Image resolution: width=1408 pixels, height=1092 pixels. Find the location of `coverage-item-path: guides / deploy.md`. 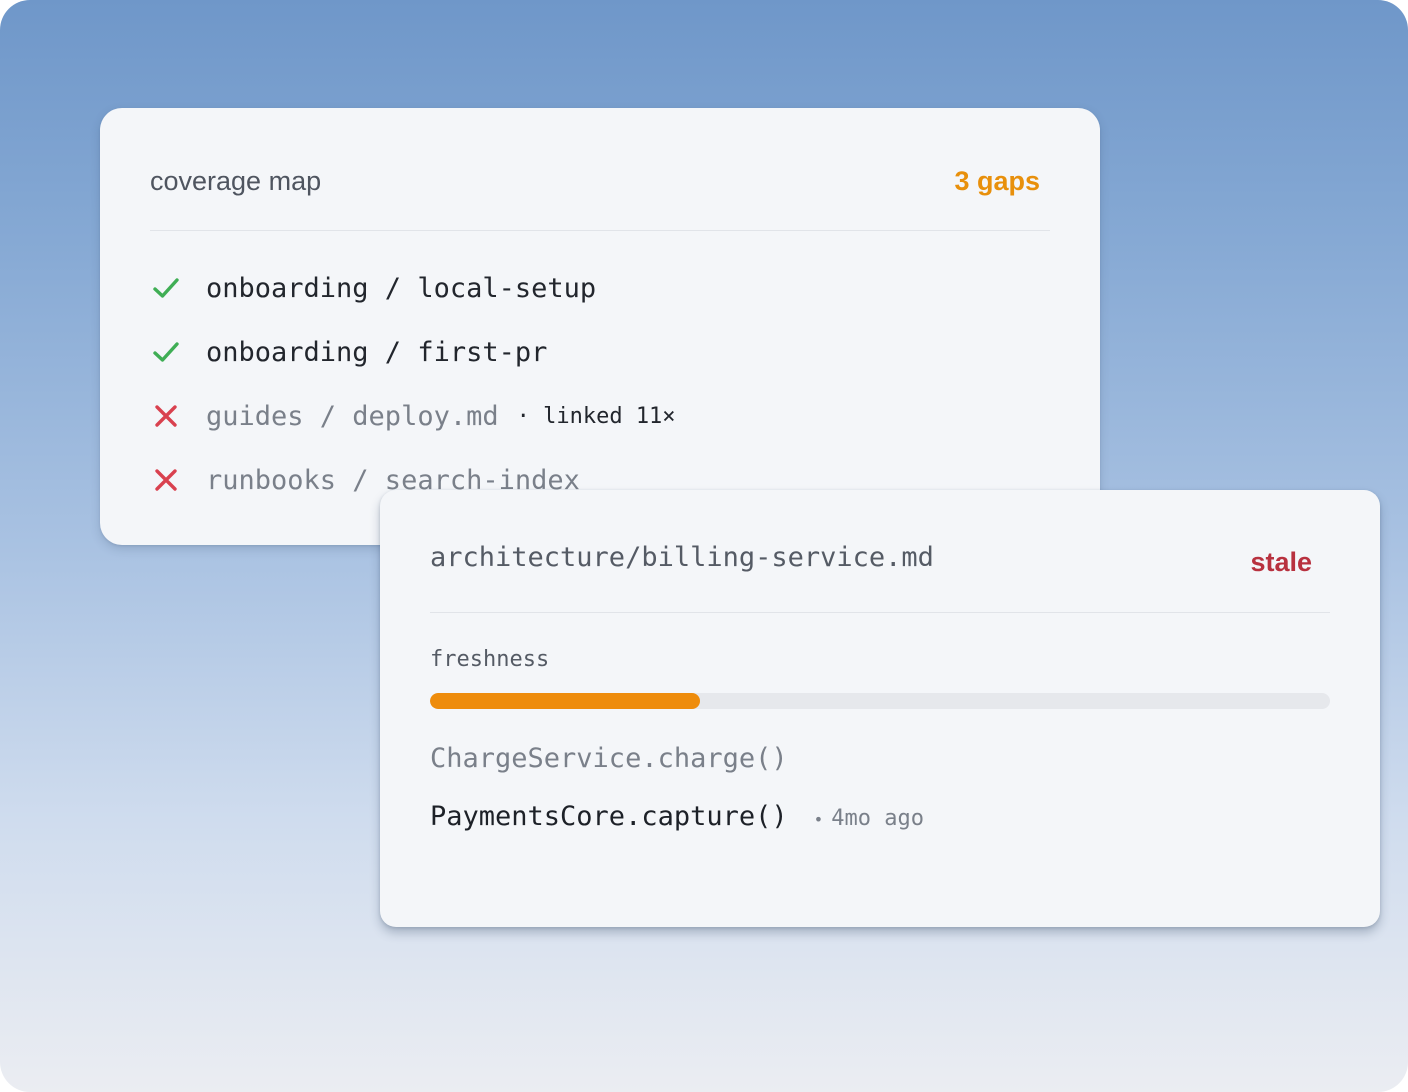

coverage-item-path: guides / deploy.md is located at coordinates (352, 416).